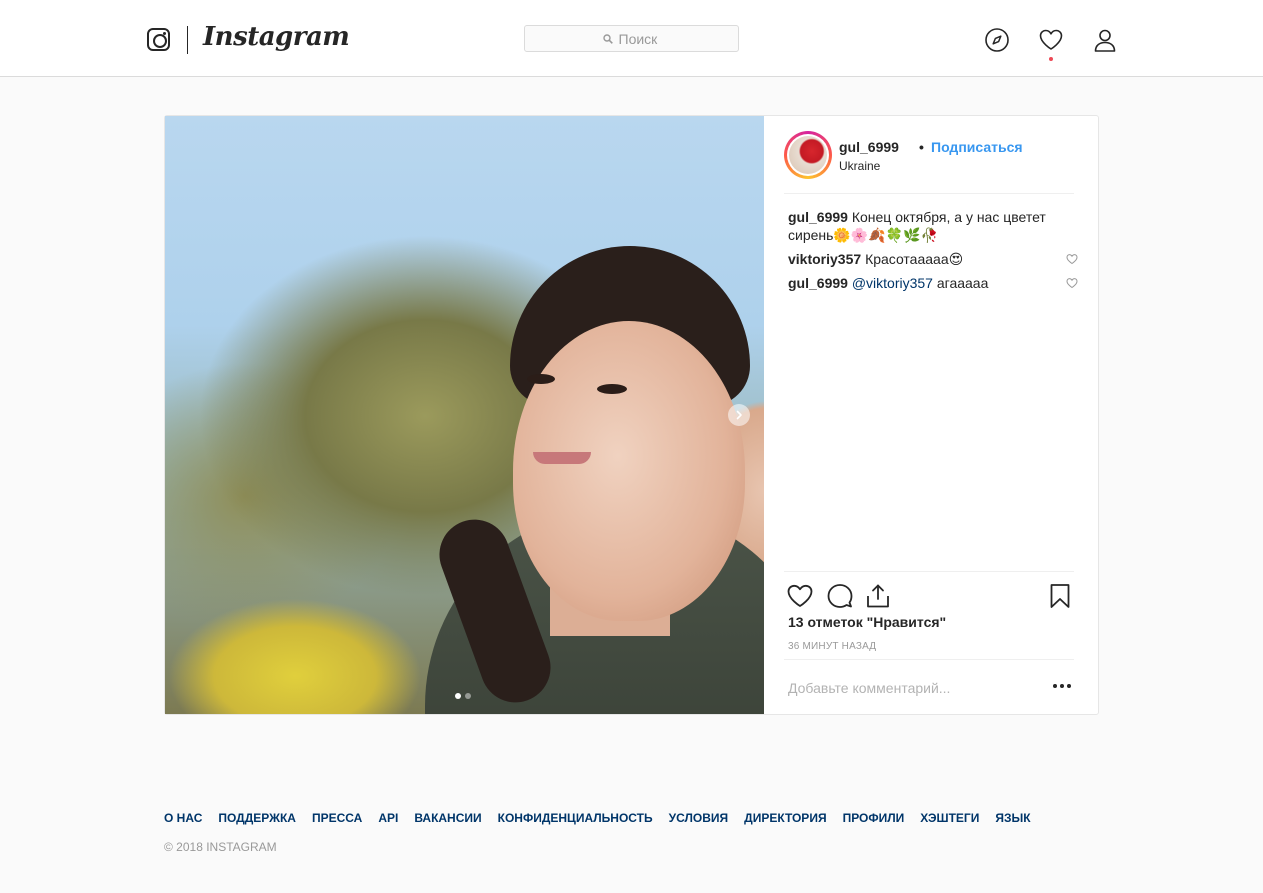 This screenshot has width=1263, height=893. I want to click on footer-link-profiles: Профили, so click(874, 818).